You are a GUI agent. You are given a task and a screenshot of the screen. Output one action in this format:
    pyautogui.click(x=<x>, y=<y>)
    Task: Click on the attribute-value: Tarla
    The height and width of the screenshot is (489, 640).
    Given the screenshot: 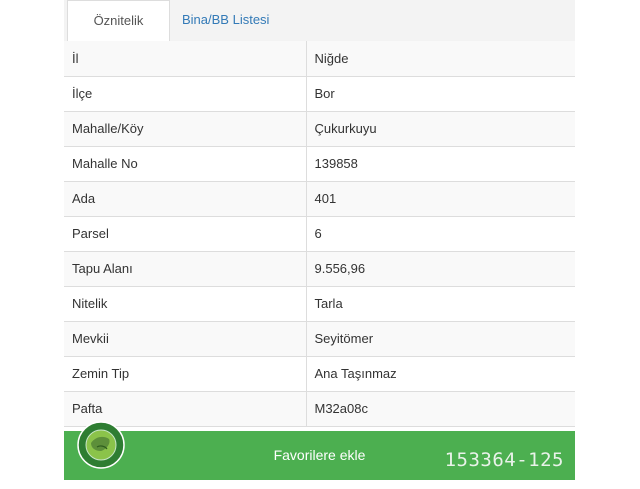 What is the action you would take?
    pyautogui.click(x=440, y=304)
    